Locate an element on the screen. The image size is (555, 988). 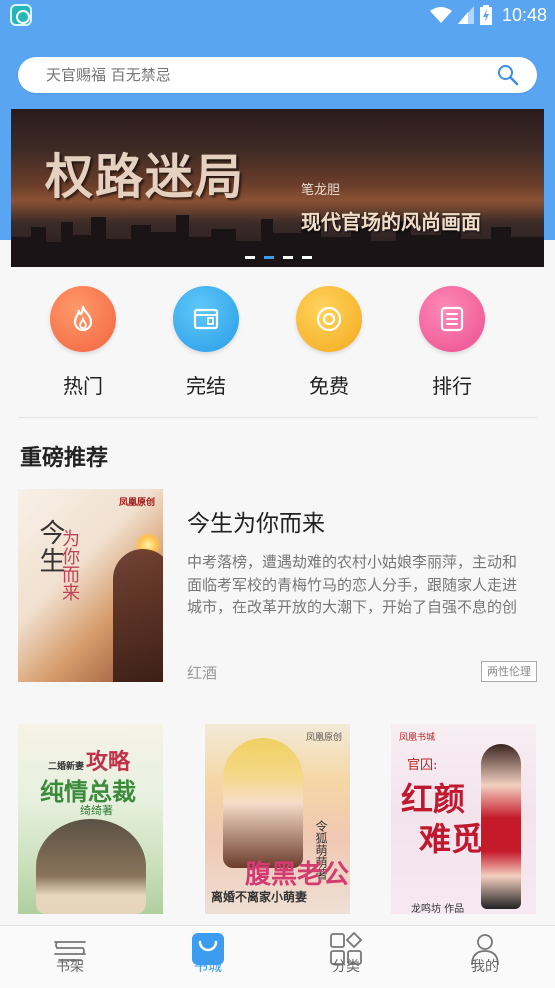
status-bar: 10:48 is located at coordinates (277, 15).